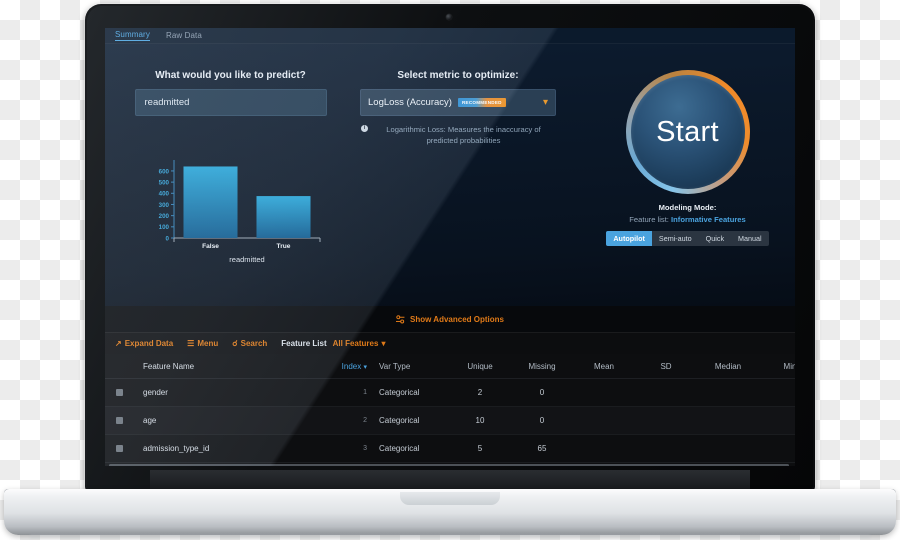 The height and width of the screenshot is (540, 900). I want to click on hamburger-menu-icon: ☰, so click(191, 343).